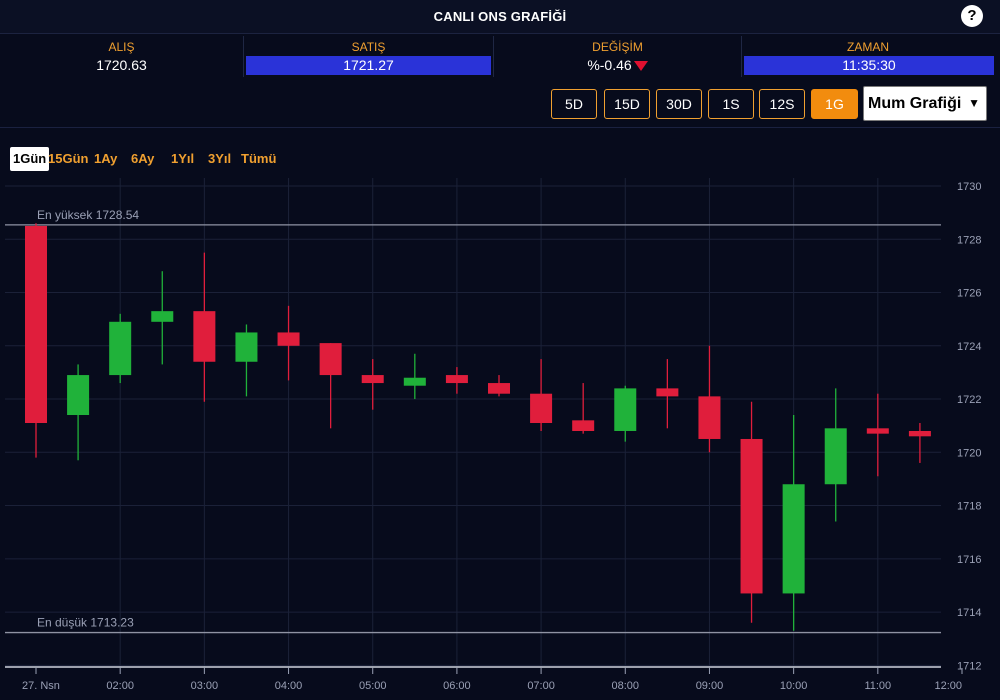  I want to click on bid-value: 1720.63, so click(121, 65).